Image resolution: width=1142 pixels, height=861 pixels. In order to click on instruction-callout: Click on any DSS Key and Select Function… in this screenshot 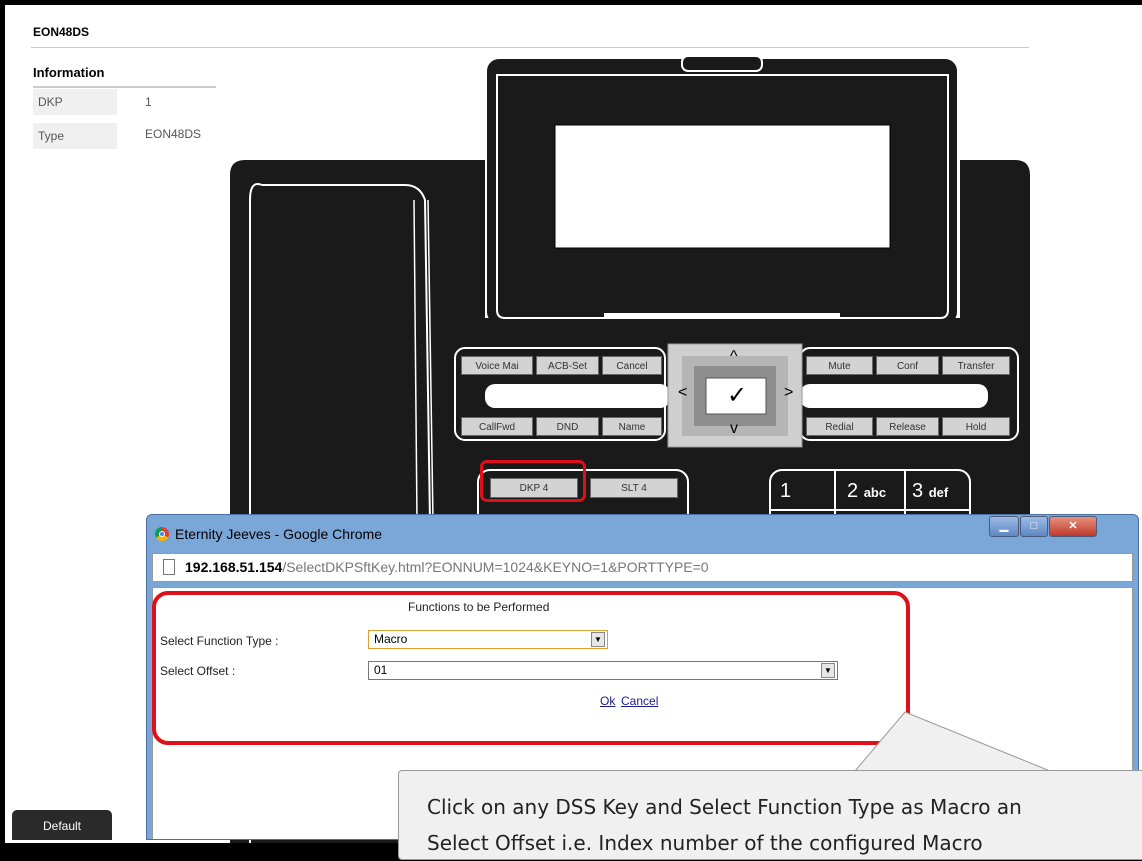, I will do `click(770, 815)`.